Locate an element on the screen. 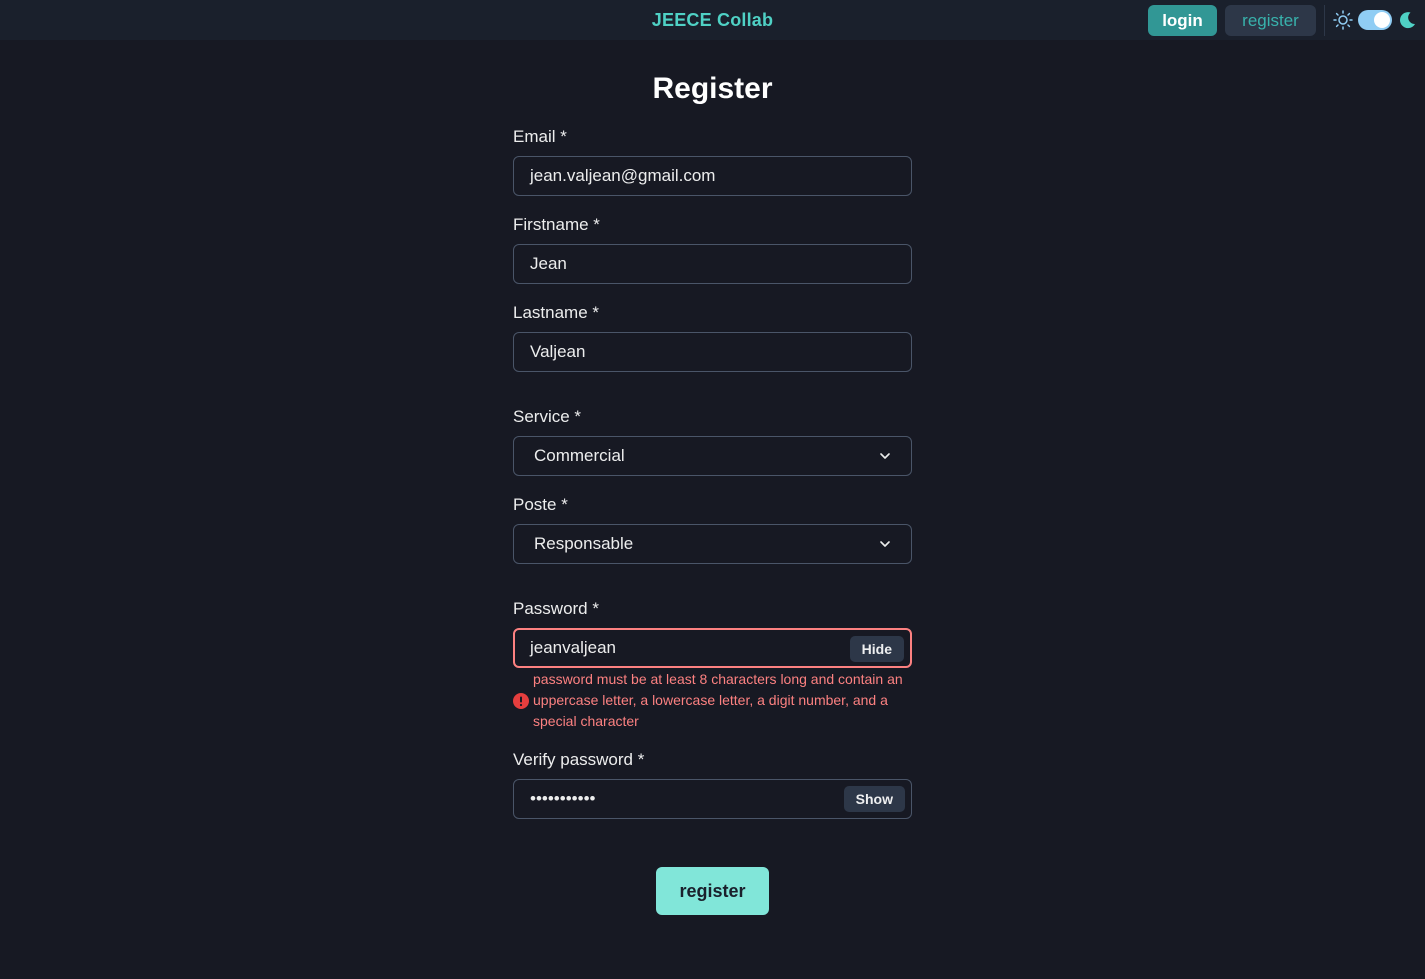 This screenshot has width=1425, height=979. email-label: Email * is located at coordinates (540, 136).